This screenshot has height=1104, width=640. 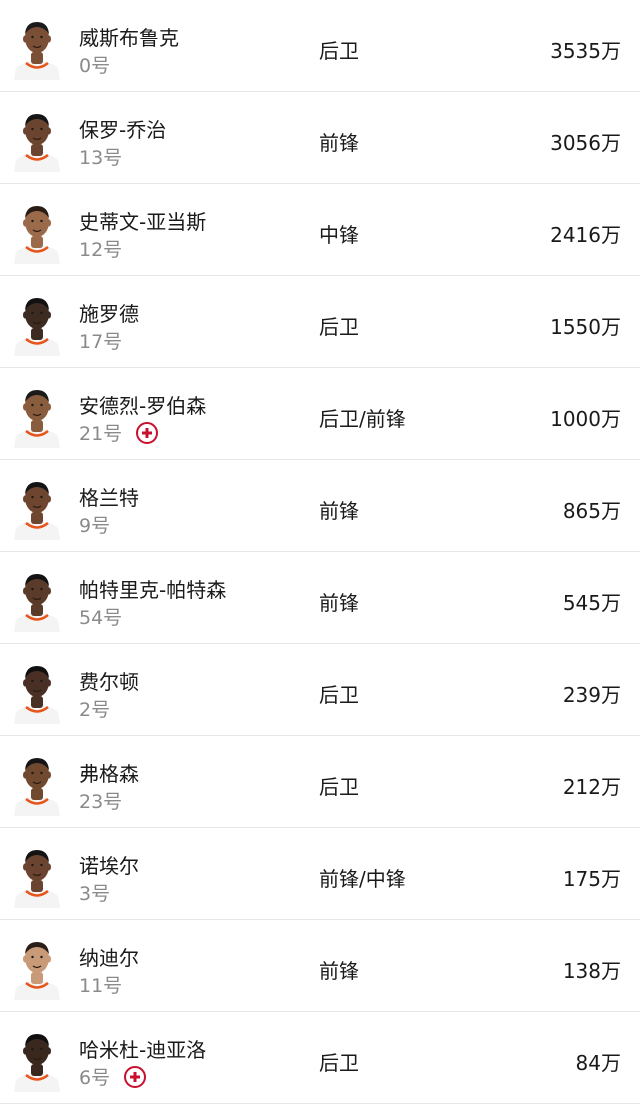 I want to click on player-name: 弗格森, so click(x=109, y=774).